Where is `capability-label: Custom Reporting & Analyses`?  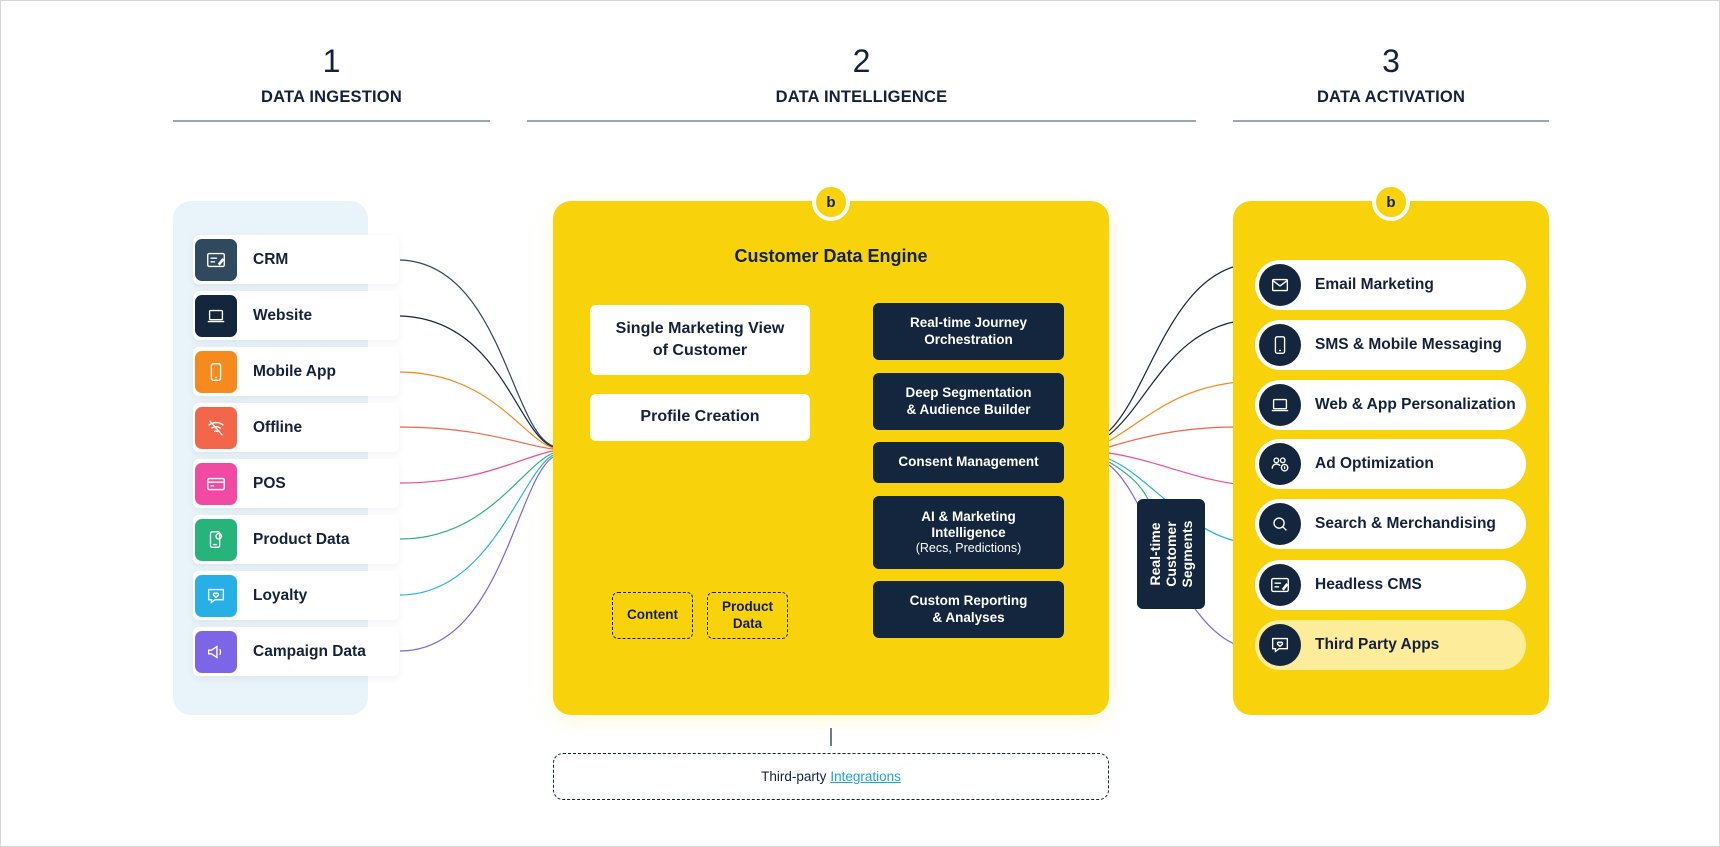
capability-label: Custom Reporting & Analyses is located at coordinates (968, 609).